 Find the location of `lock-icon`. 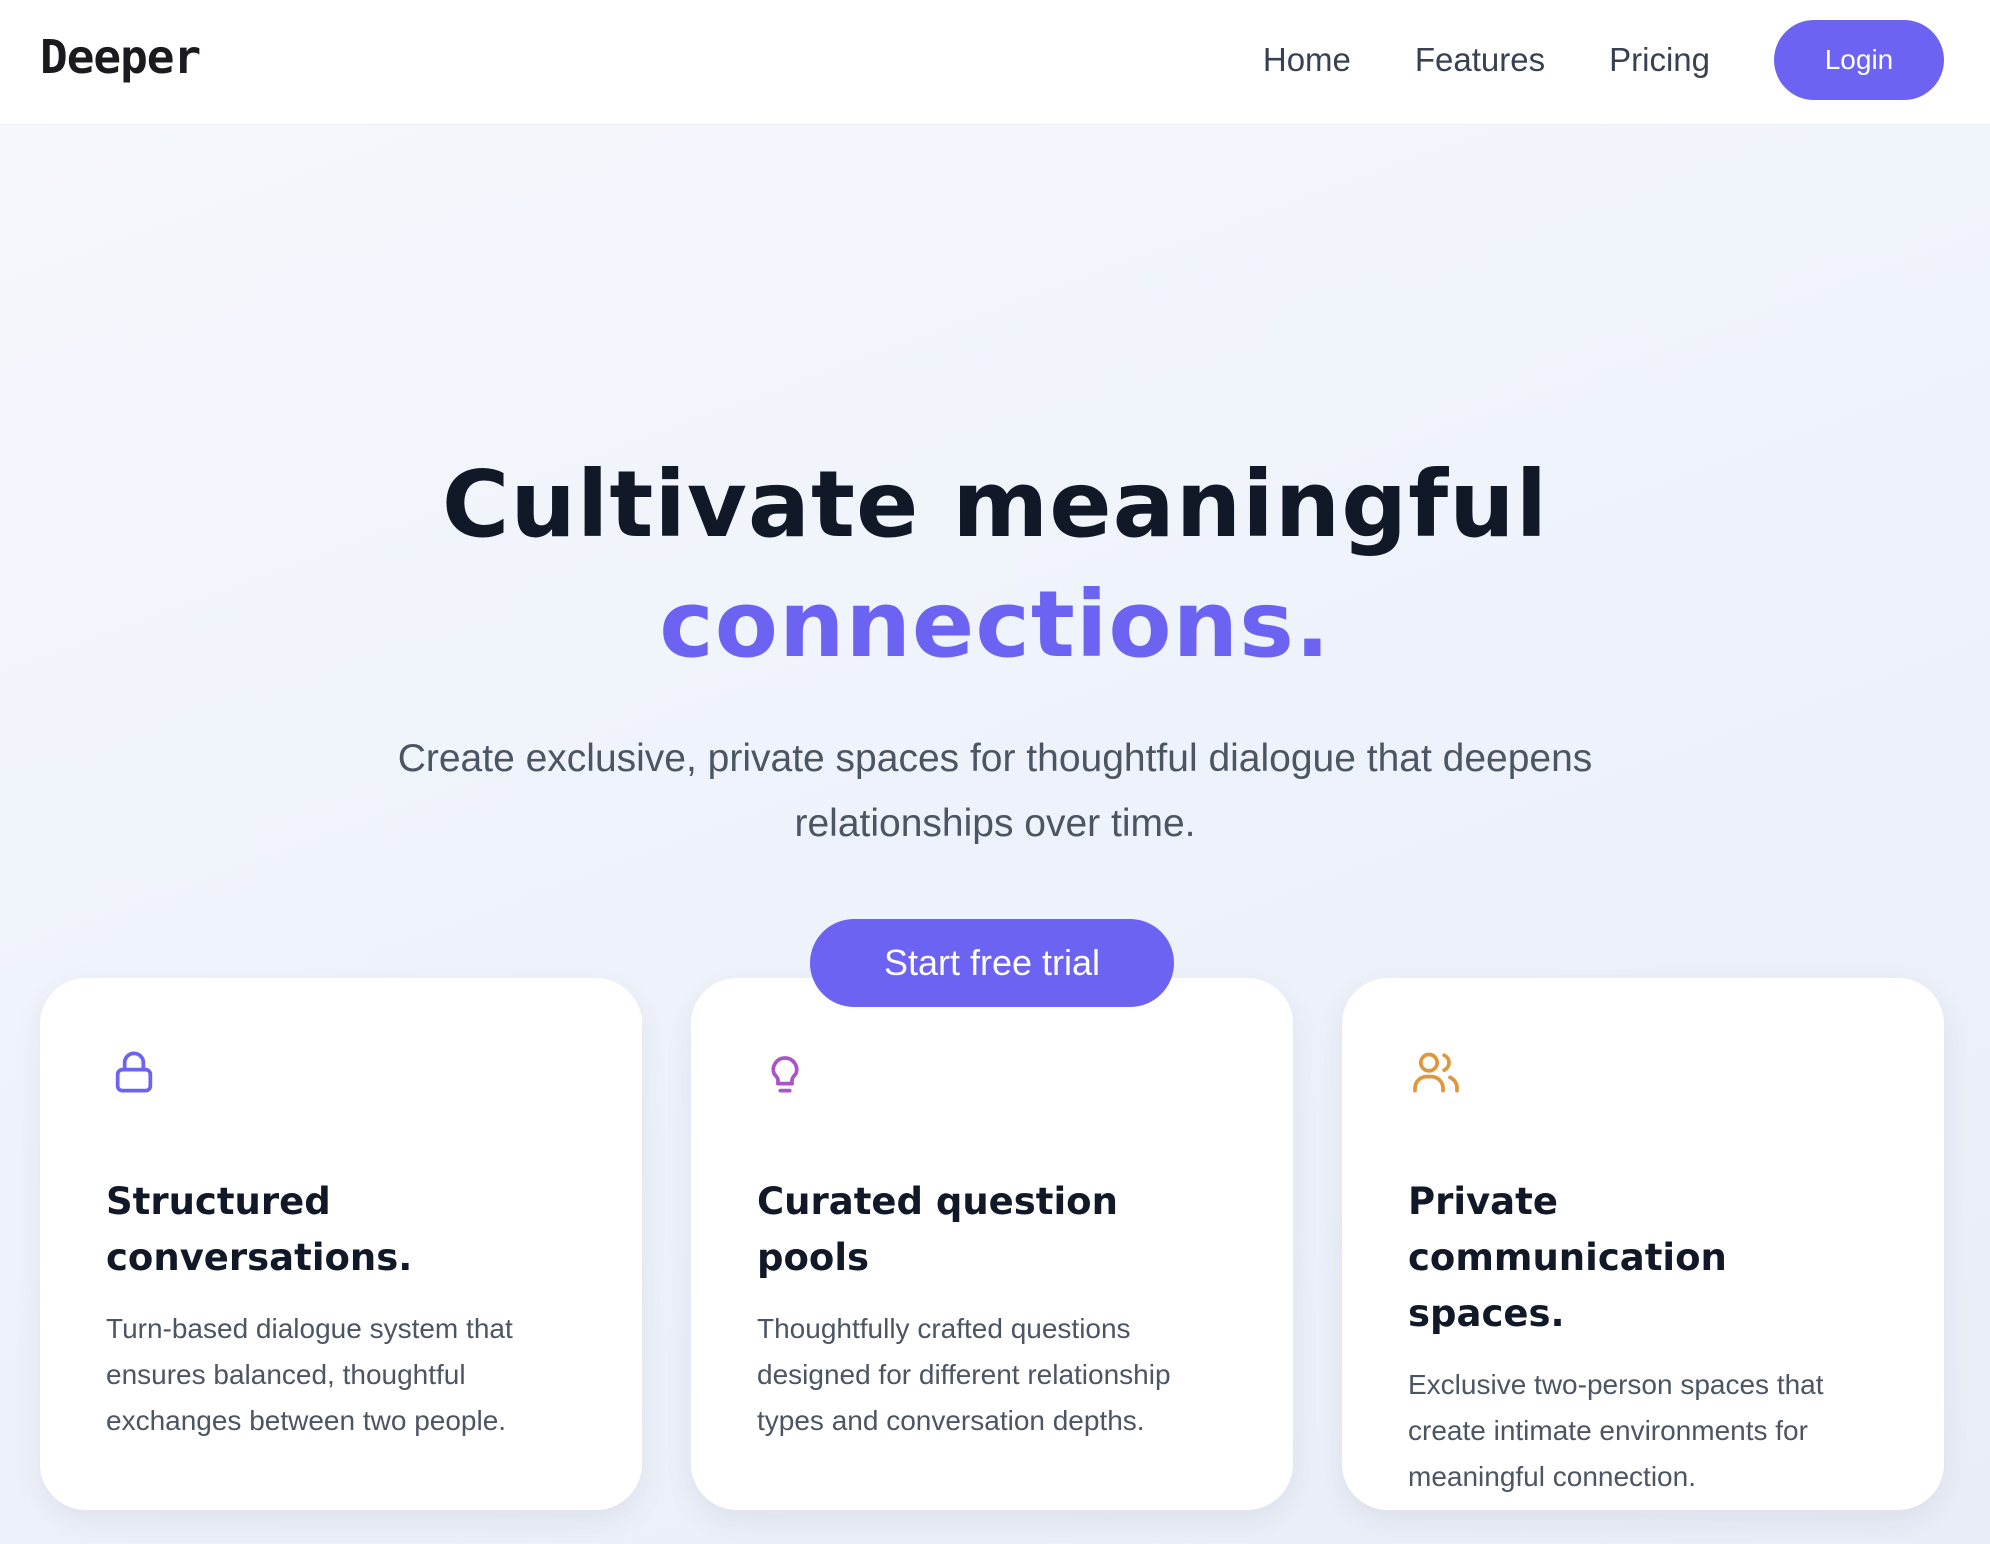

lock-icon is located at coordinates (134, 1072).